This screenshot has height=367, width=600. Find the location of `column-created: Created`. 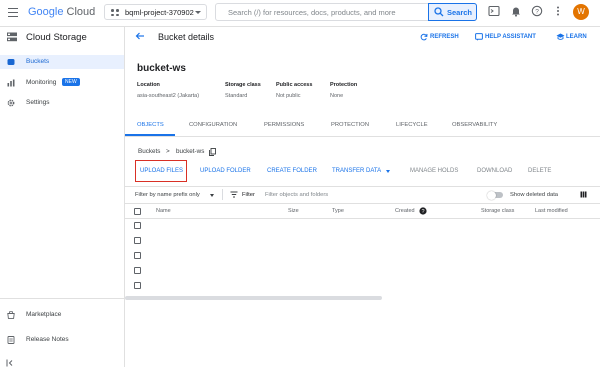

column-created: Created is located at coordinates (405, 211).